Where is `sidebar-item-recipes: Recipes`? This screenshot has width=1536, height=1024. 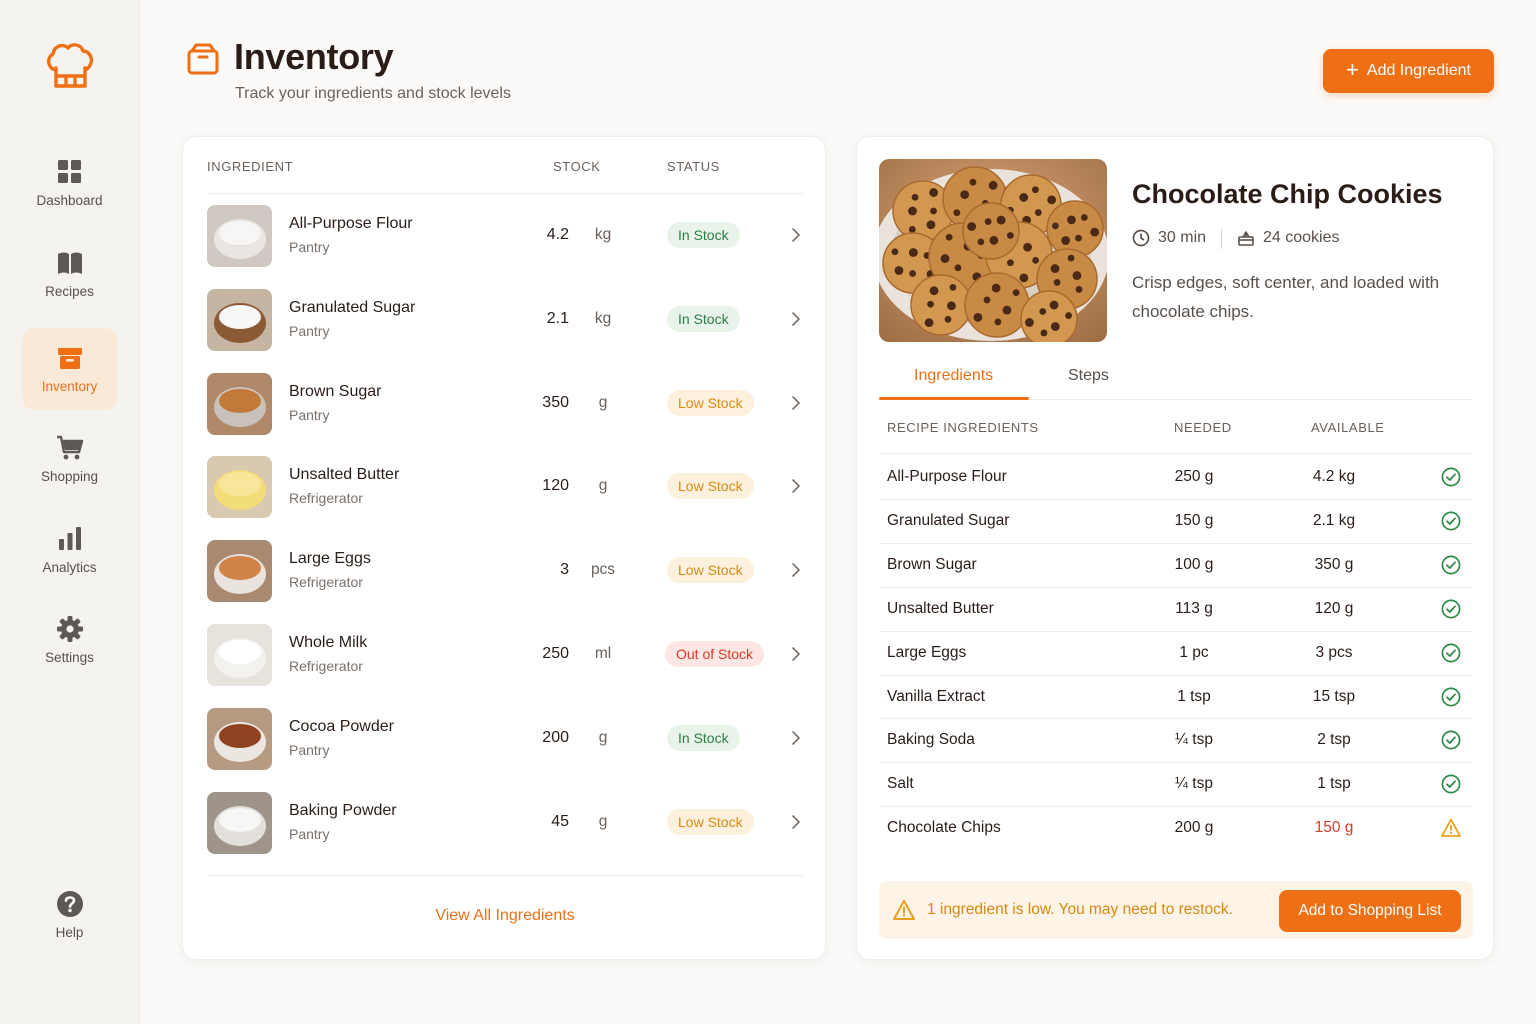 sidebar-item-recipes: Recipes is located at coordinates (69, 274).